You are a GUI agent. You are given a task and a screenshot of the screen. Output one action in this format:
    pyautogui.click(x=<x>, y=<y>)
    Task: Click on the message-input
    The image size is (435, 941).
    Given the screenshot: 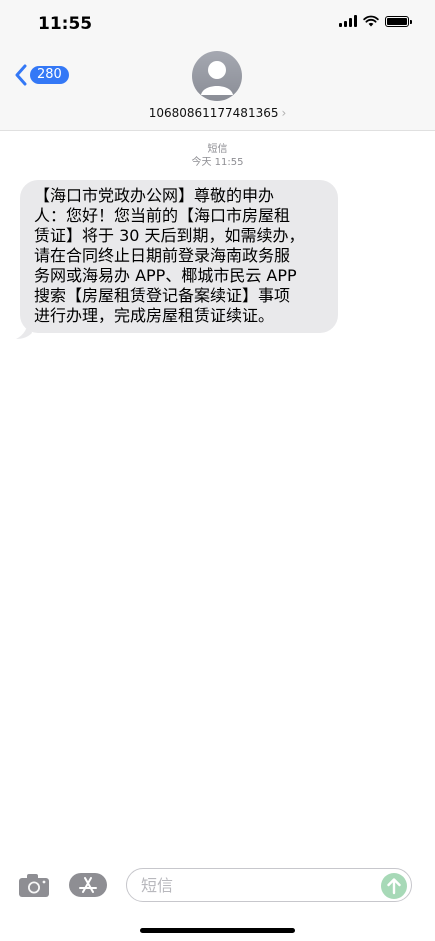 What is the action you would take?
    pyautogui.click(x=269, y=885)
    